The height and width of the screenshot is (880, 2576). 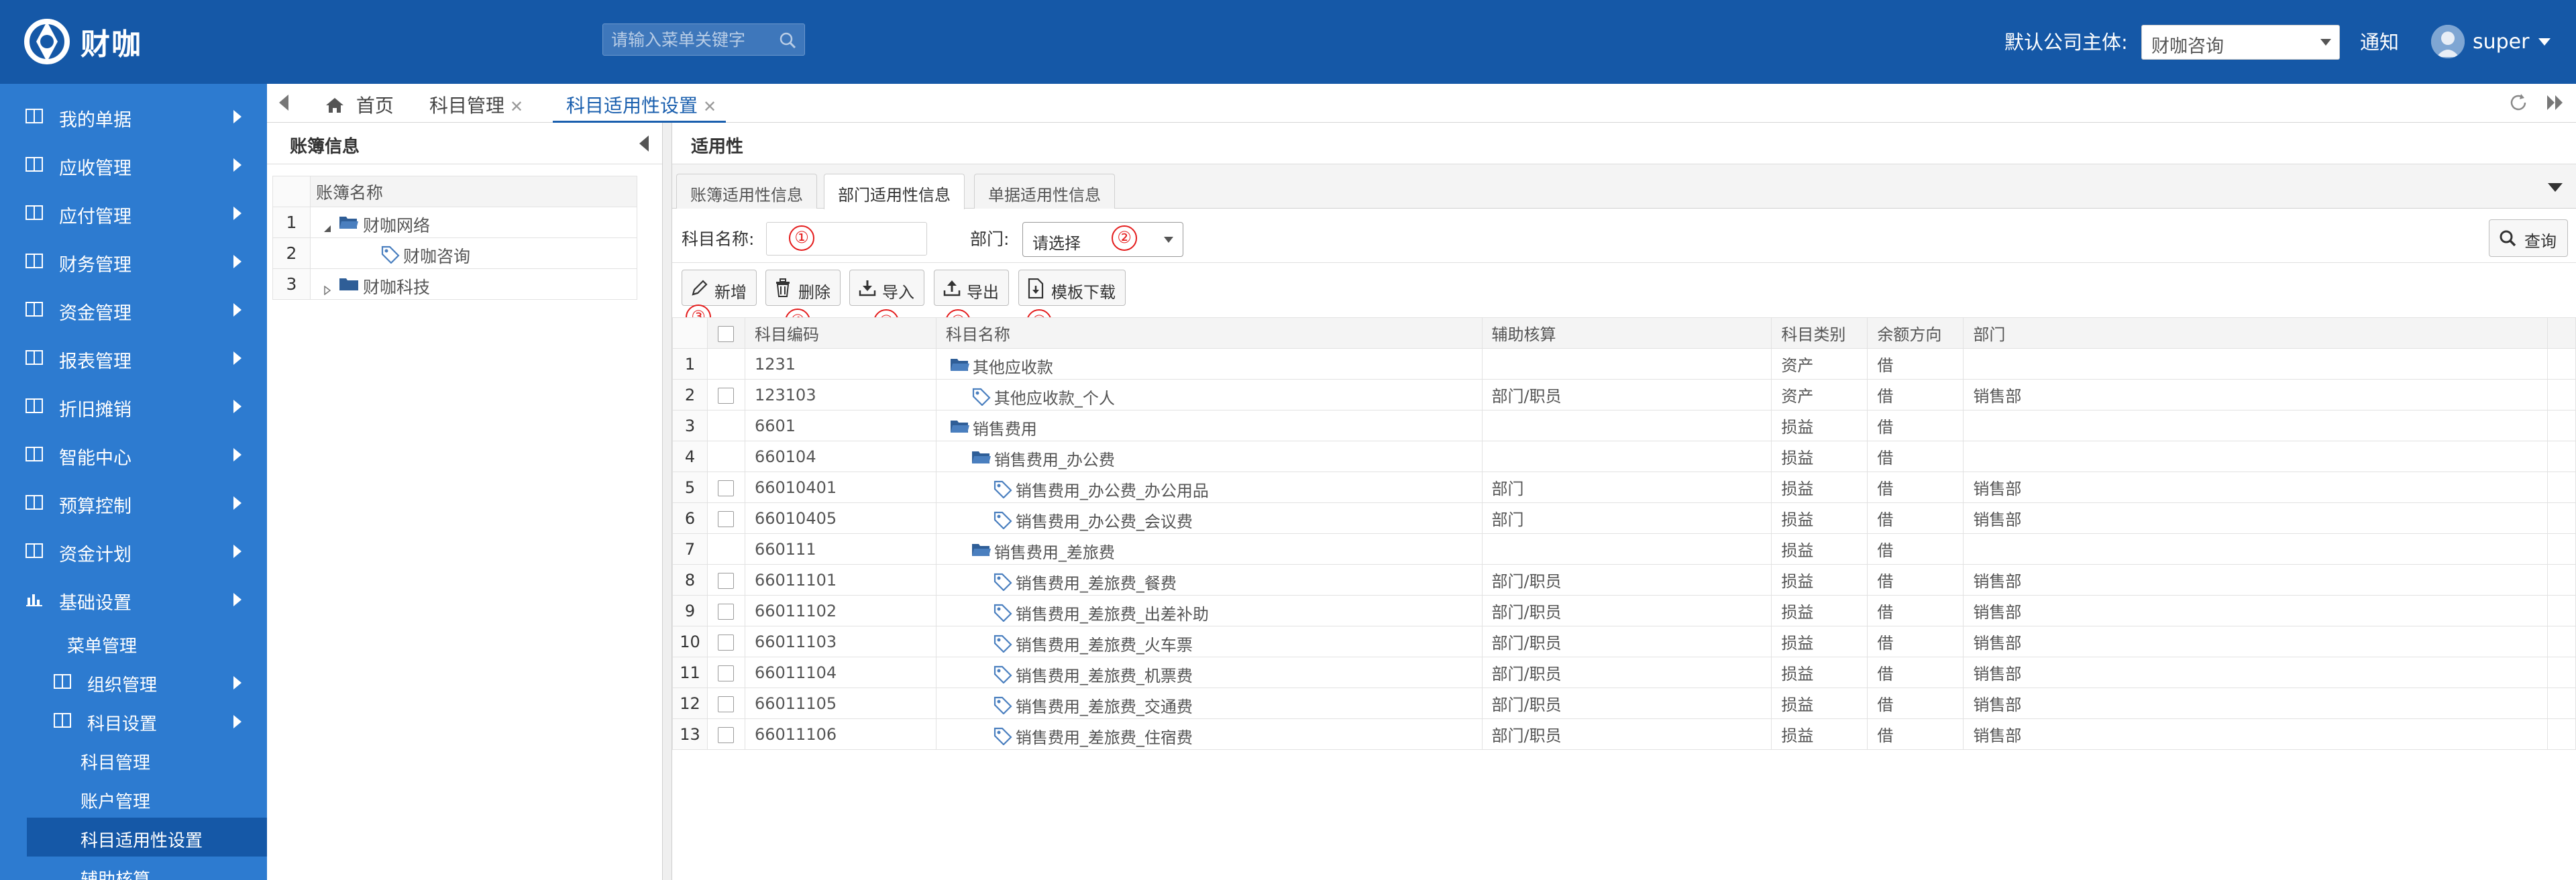 What do you see at coordinates (2491, 42) in the screenshot?
I see `user-menu: super` at bounding box center [2491, 42].